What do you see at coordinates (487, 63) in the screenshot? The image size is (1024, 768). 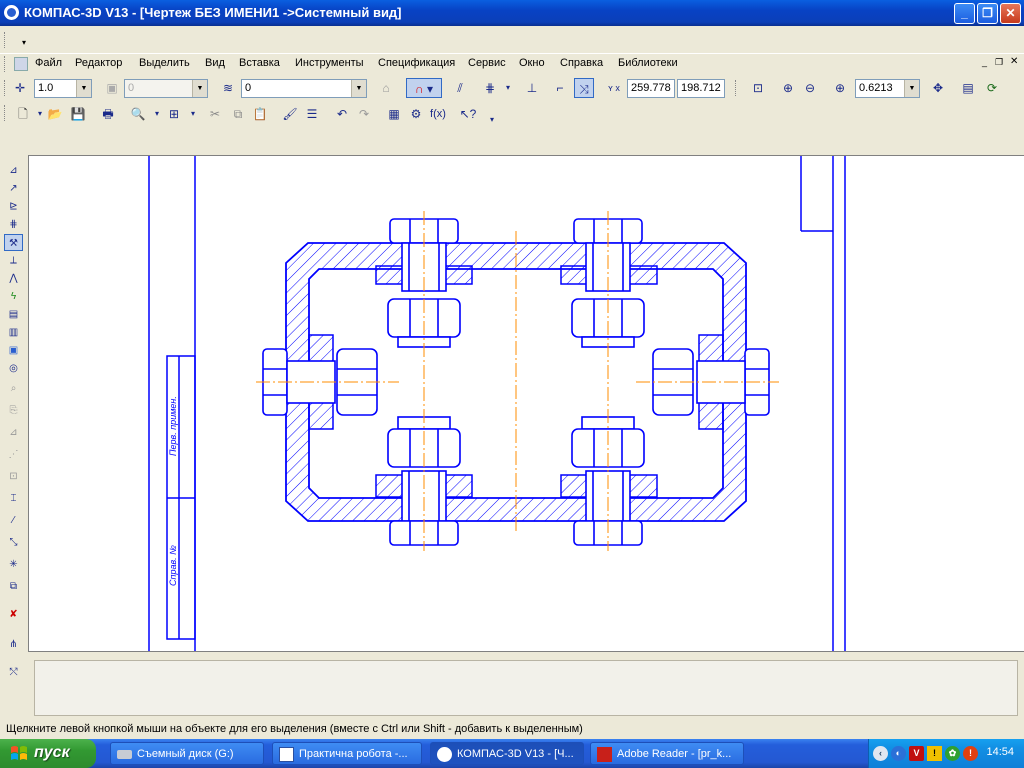 I see `menu-service: Сервис` at bounding box center [487, 63].